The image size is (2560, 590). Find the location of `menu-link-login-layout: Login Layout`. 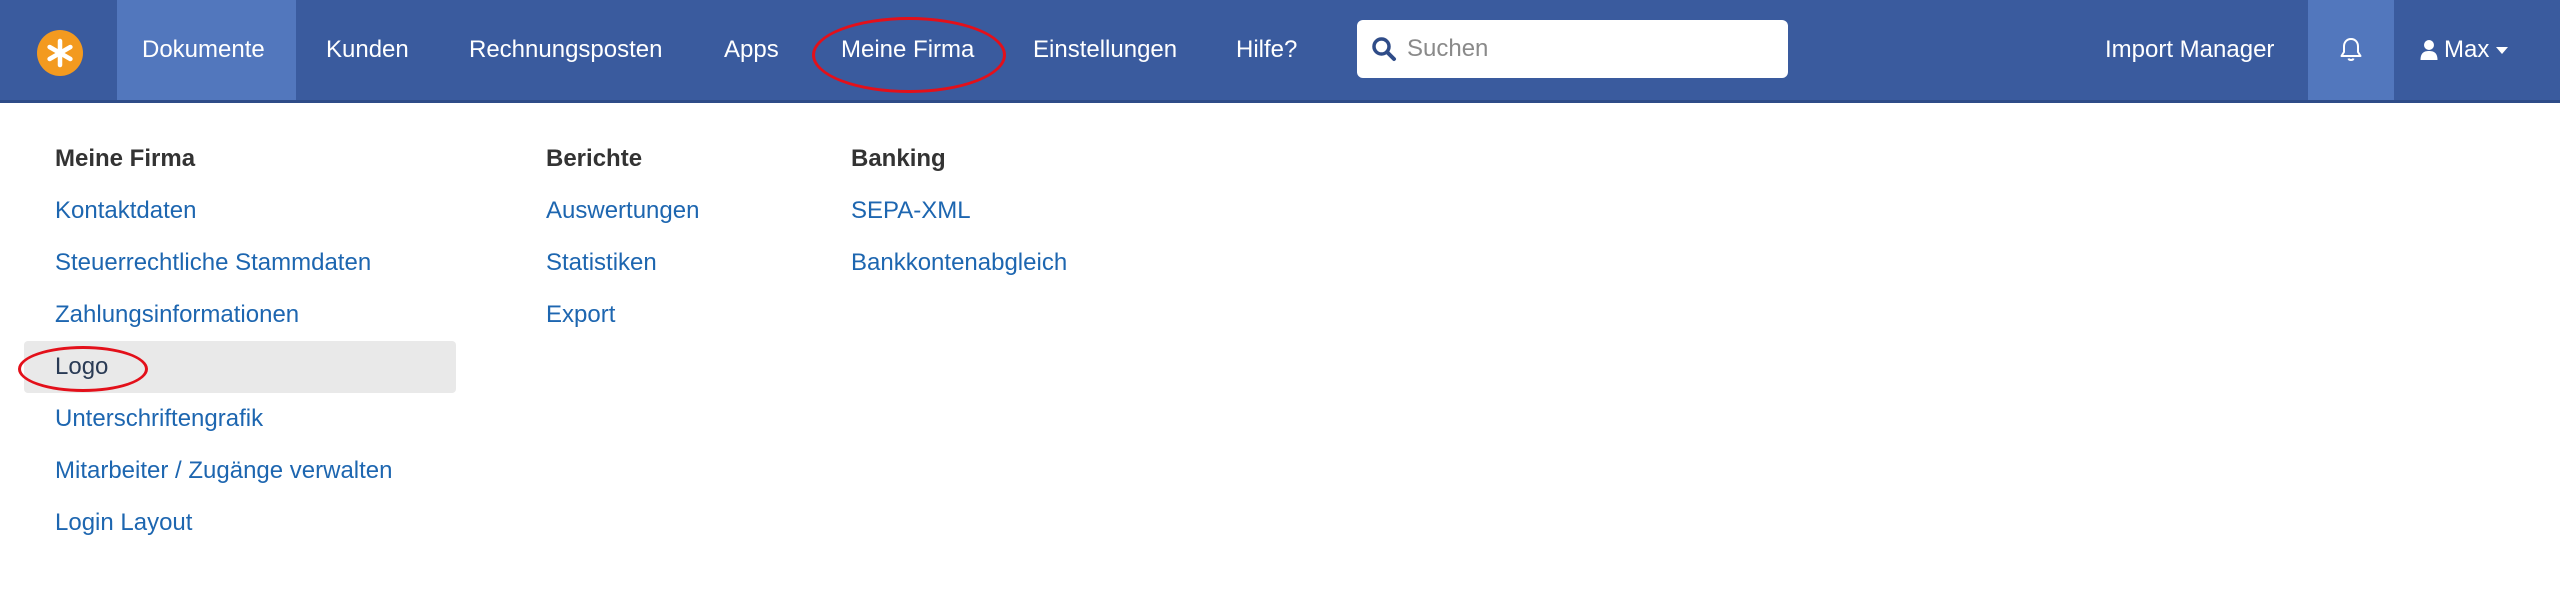

menu-link-login-layout: Login Layout is located at coordinates (123, 523).